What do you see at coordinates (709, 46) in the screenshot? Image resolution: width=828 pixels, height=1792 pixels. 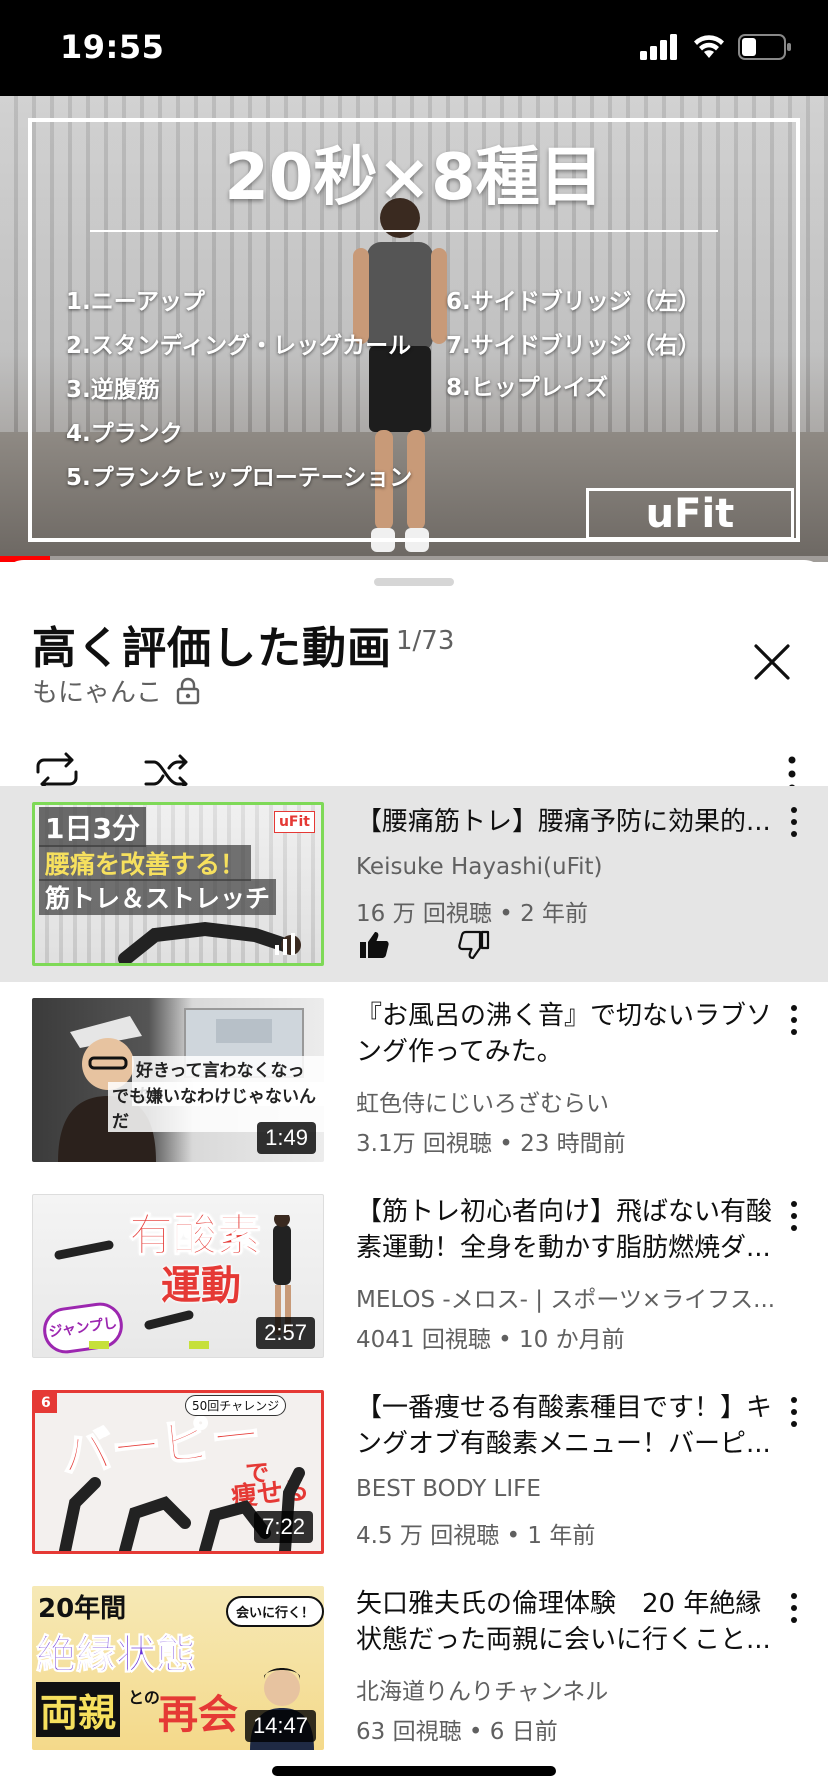 I see `wifi-icon` at bounding box center [709, 46].